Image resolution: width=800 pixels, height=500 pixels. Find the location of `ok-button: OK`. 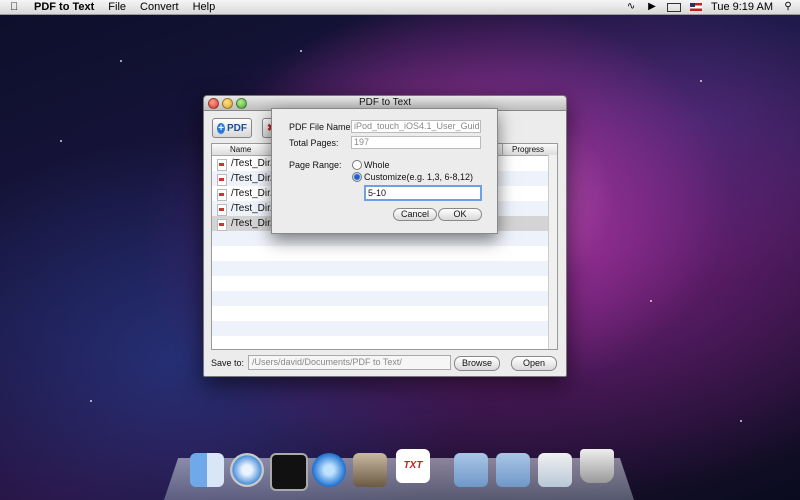

ok-button: OK is located at coordinates (460, 214).